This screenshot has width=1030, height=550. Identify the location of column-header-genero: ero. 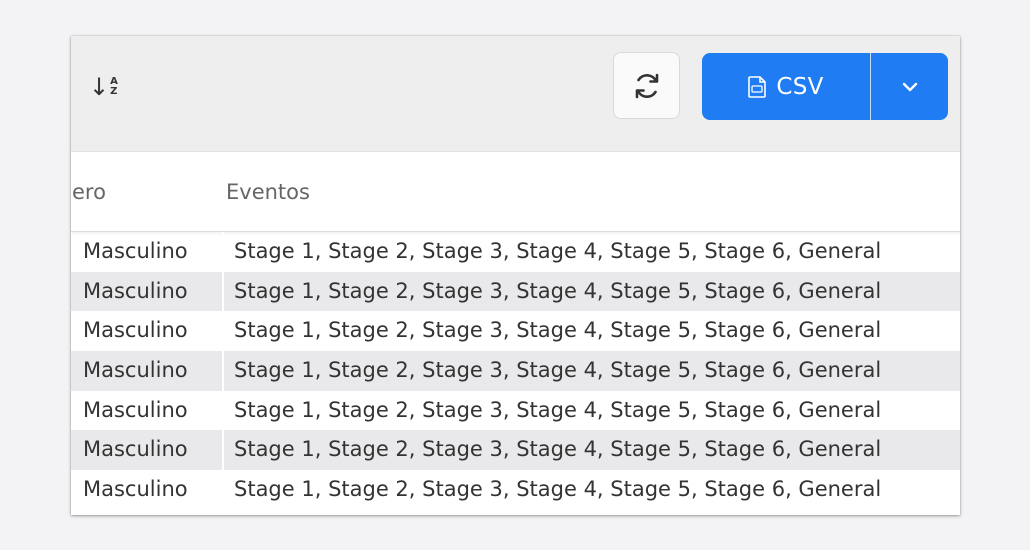
(89, 192).